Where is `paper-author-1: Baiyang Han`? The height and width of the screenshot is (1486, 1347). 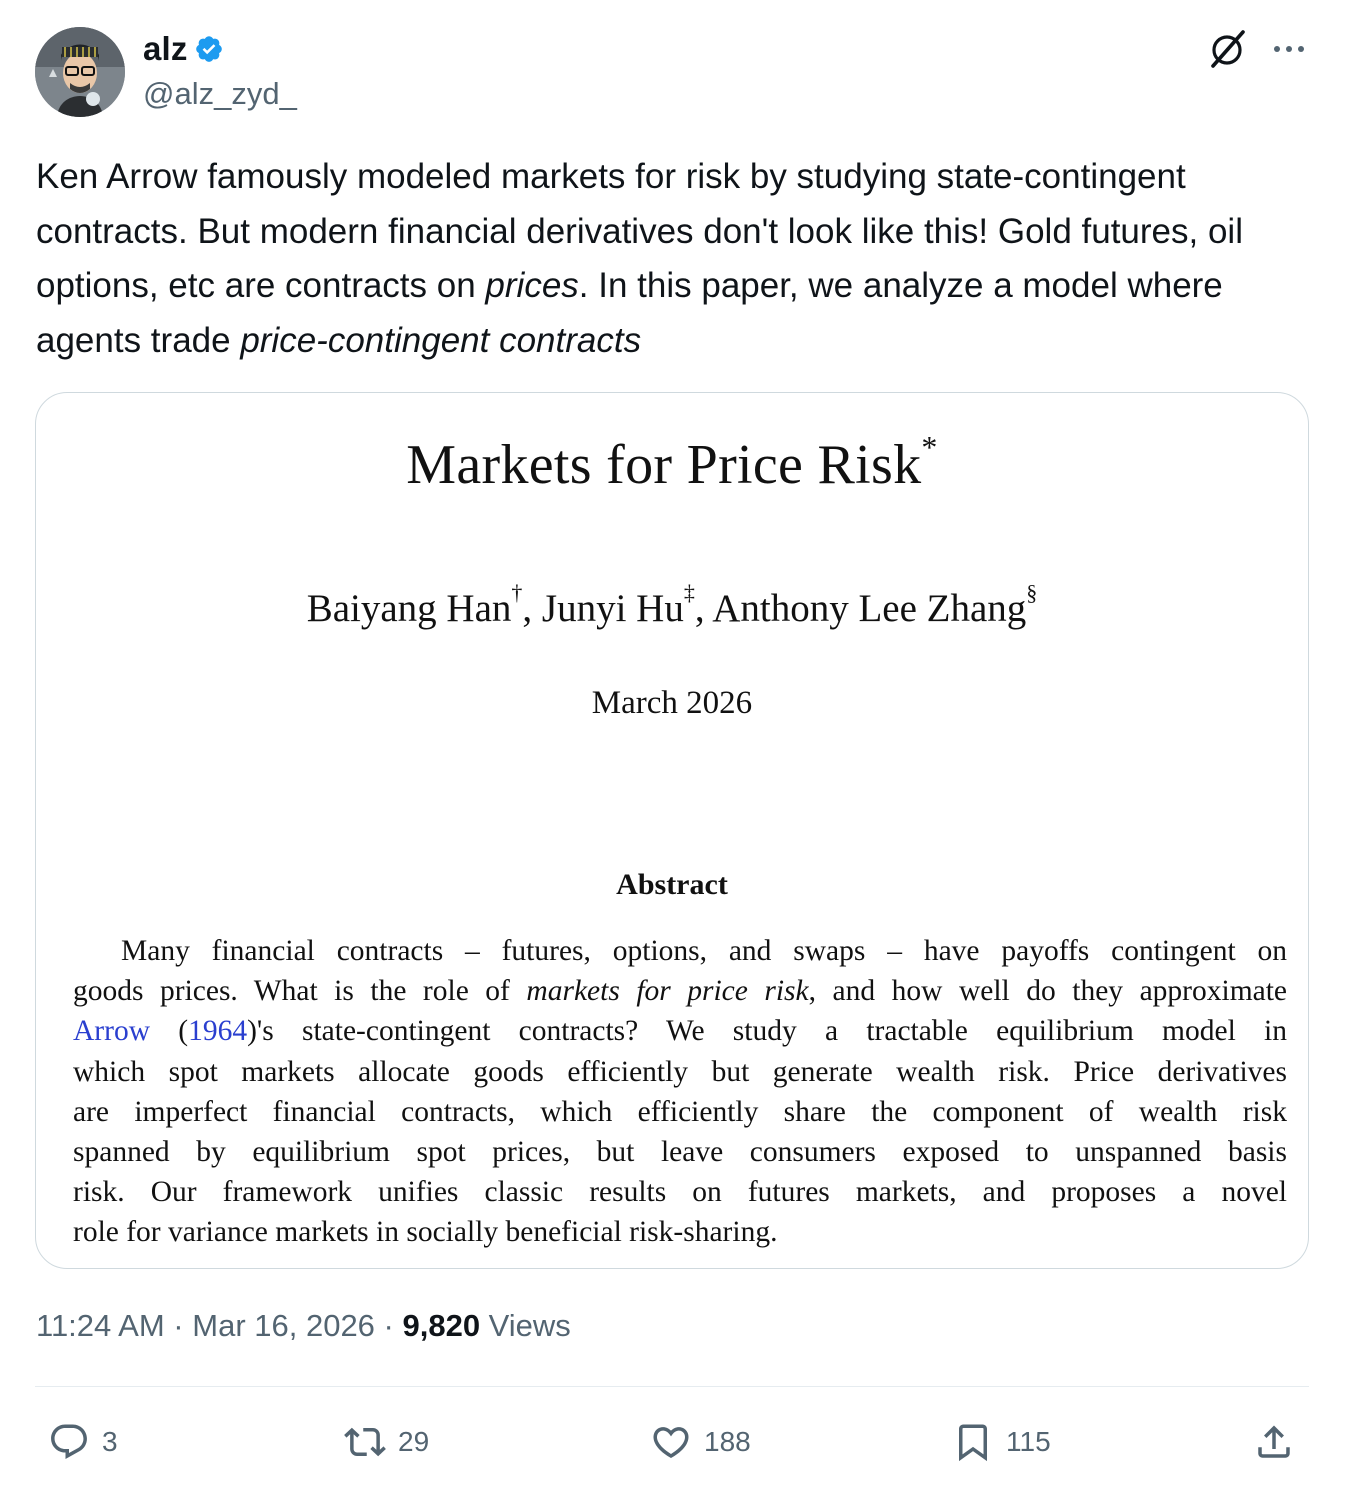 paper-author-1: Baiyang Han is located at coordinates (409, 608).